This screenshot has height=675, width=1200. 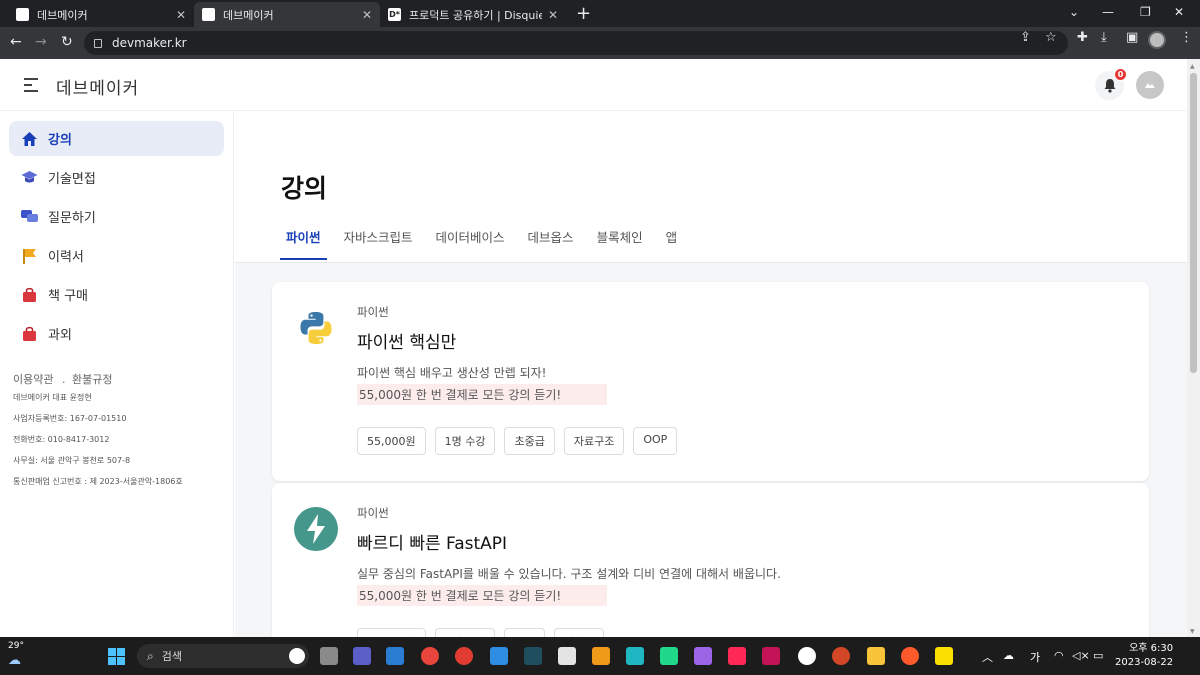 I want to click on hamburger-menu-icon, so click(x=31, y=87).